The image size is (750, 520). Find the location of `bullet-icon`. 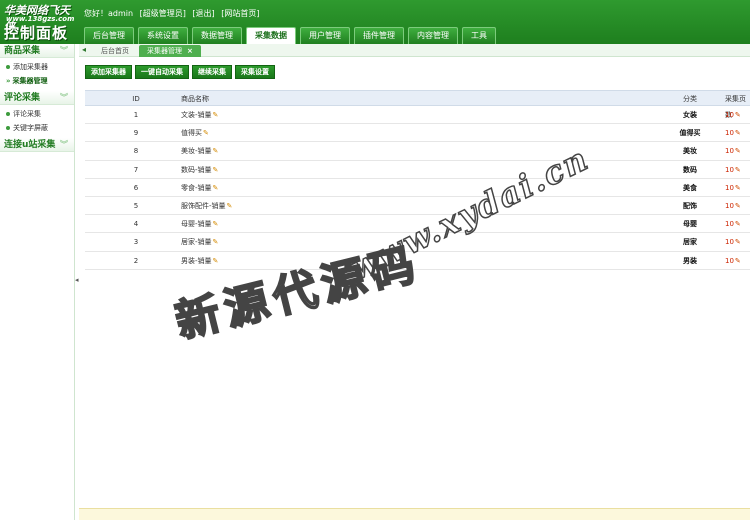

bullet-icon is located at coordinates (8, 128).